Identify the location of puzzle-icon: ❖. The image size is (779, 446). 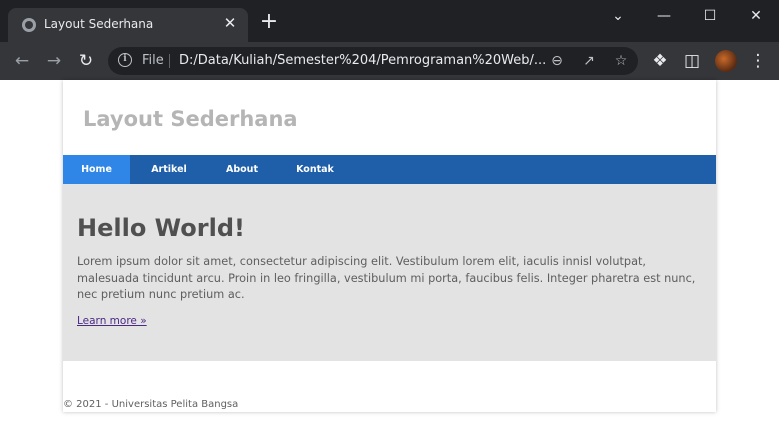
(660, 61).